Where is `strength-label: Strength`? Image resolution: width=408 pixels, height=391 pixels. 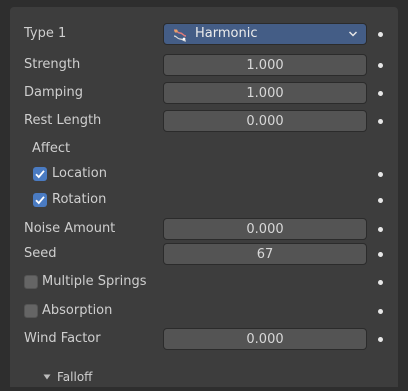 strength-label: Strength is located at coordinates (52, 64).